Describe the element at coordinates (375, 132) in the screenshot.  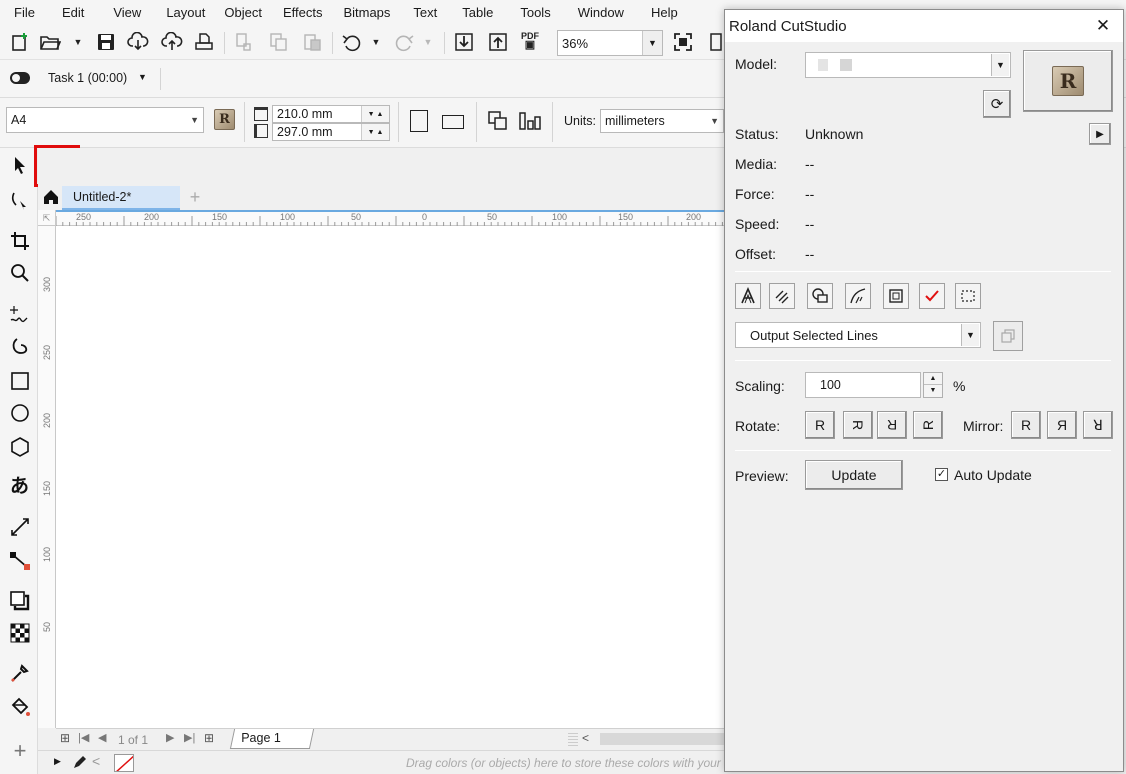
I see `page-height-spinner: ▼ ▲` at that location.